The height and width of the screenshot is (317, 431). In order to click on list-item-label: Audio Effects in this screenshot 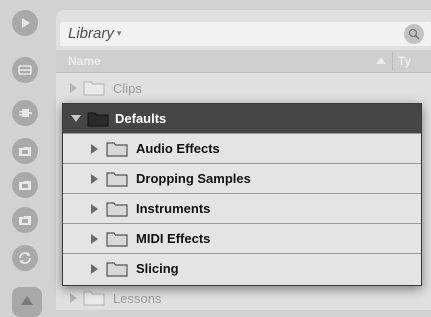, I will do `click(178, 148)`.